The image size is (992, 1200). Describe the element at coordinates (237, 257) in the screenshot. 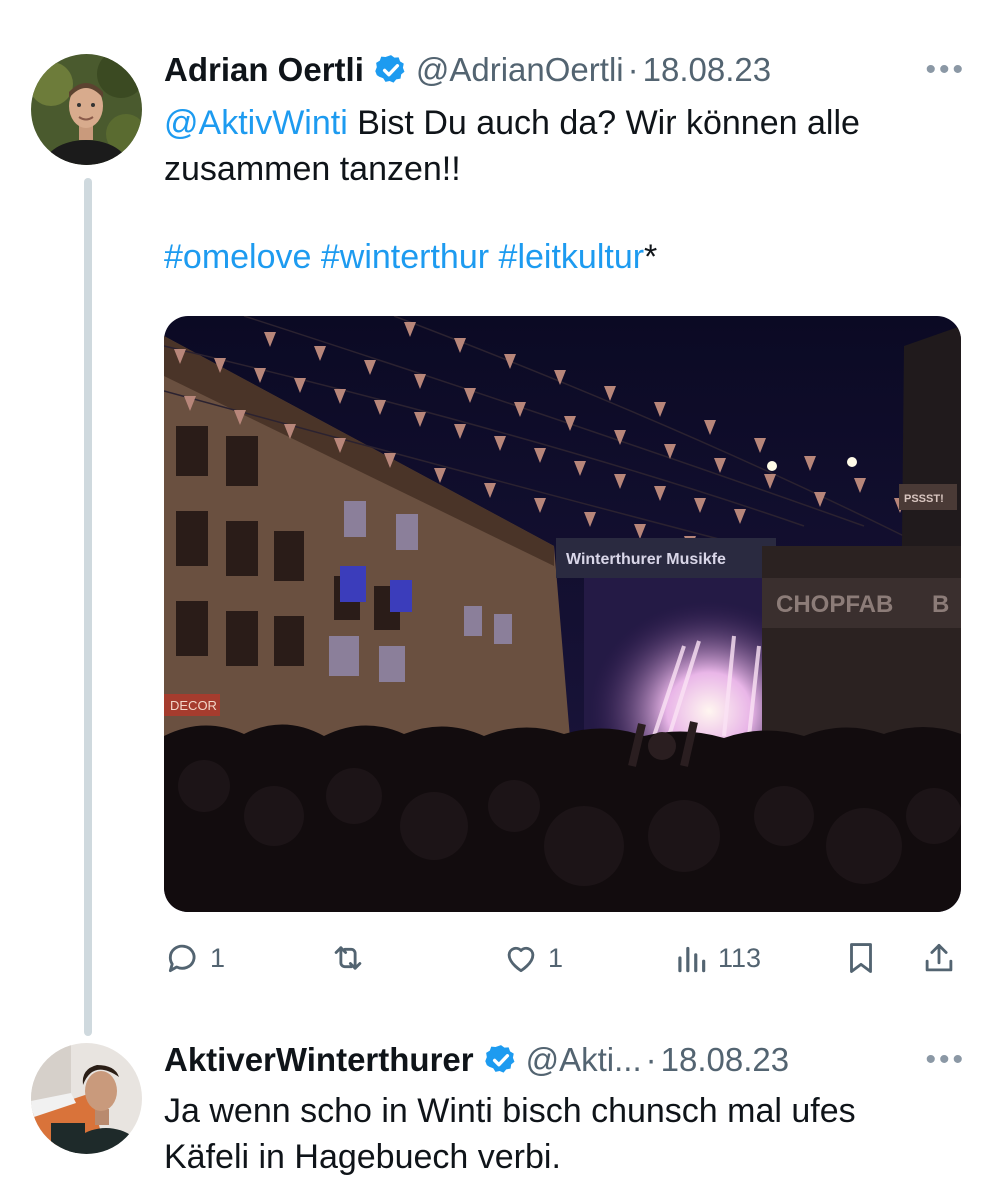

I see `hashtag-omelove: #omelove` at that location.